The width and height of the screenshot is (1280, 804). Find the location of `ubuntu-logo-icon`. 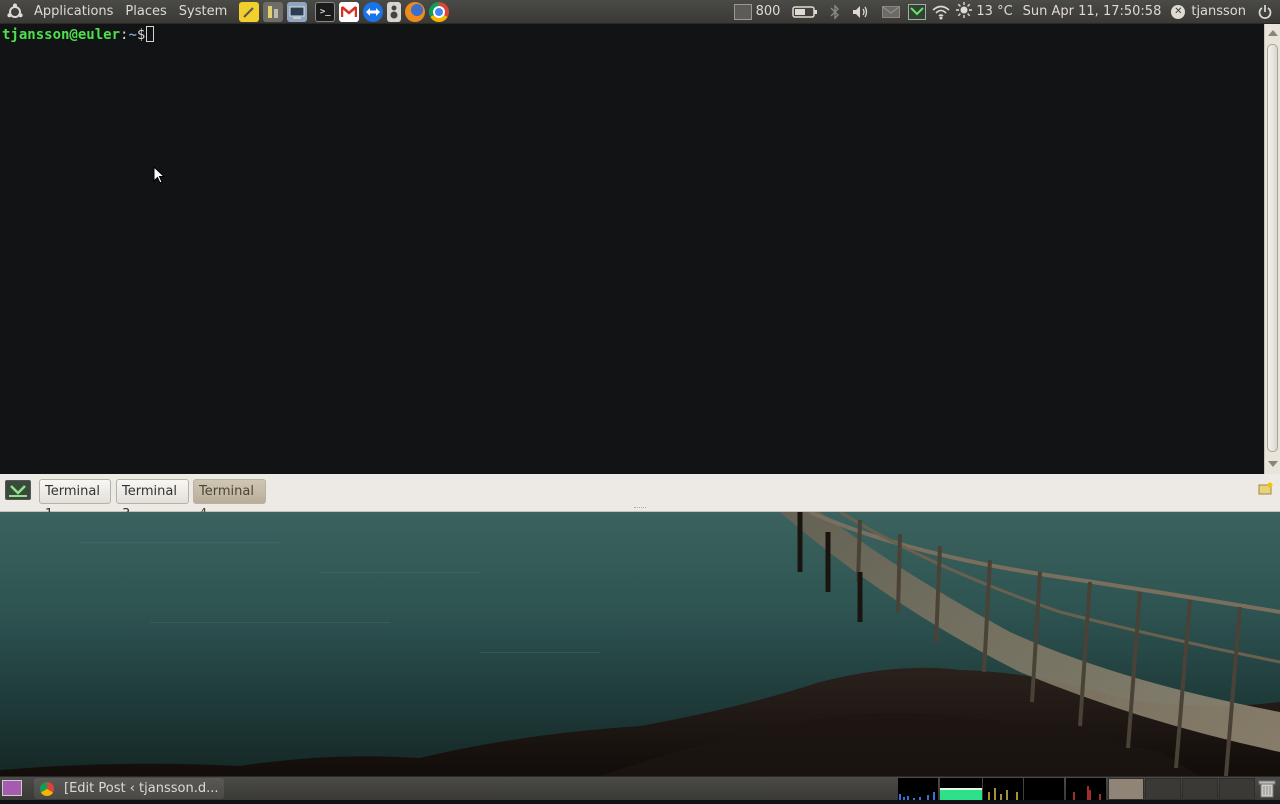

ubuntu-logo-icon is located at coordinates (14, 12).